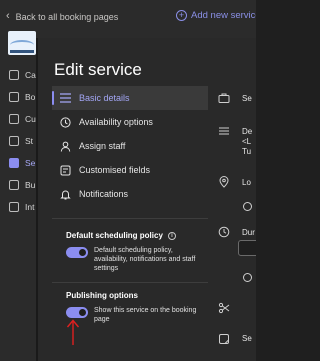  What do you see at coordinates (73, 332) in the screenshot?
I see `red-arrow-annotation` at bounding box center [73, 332].